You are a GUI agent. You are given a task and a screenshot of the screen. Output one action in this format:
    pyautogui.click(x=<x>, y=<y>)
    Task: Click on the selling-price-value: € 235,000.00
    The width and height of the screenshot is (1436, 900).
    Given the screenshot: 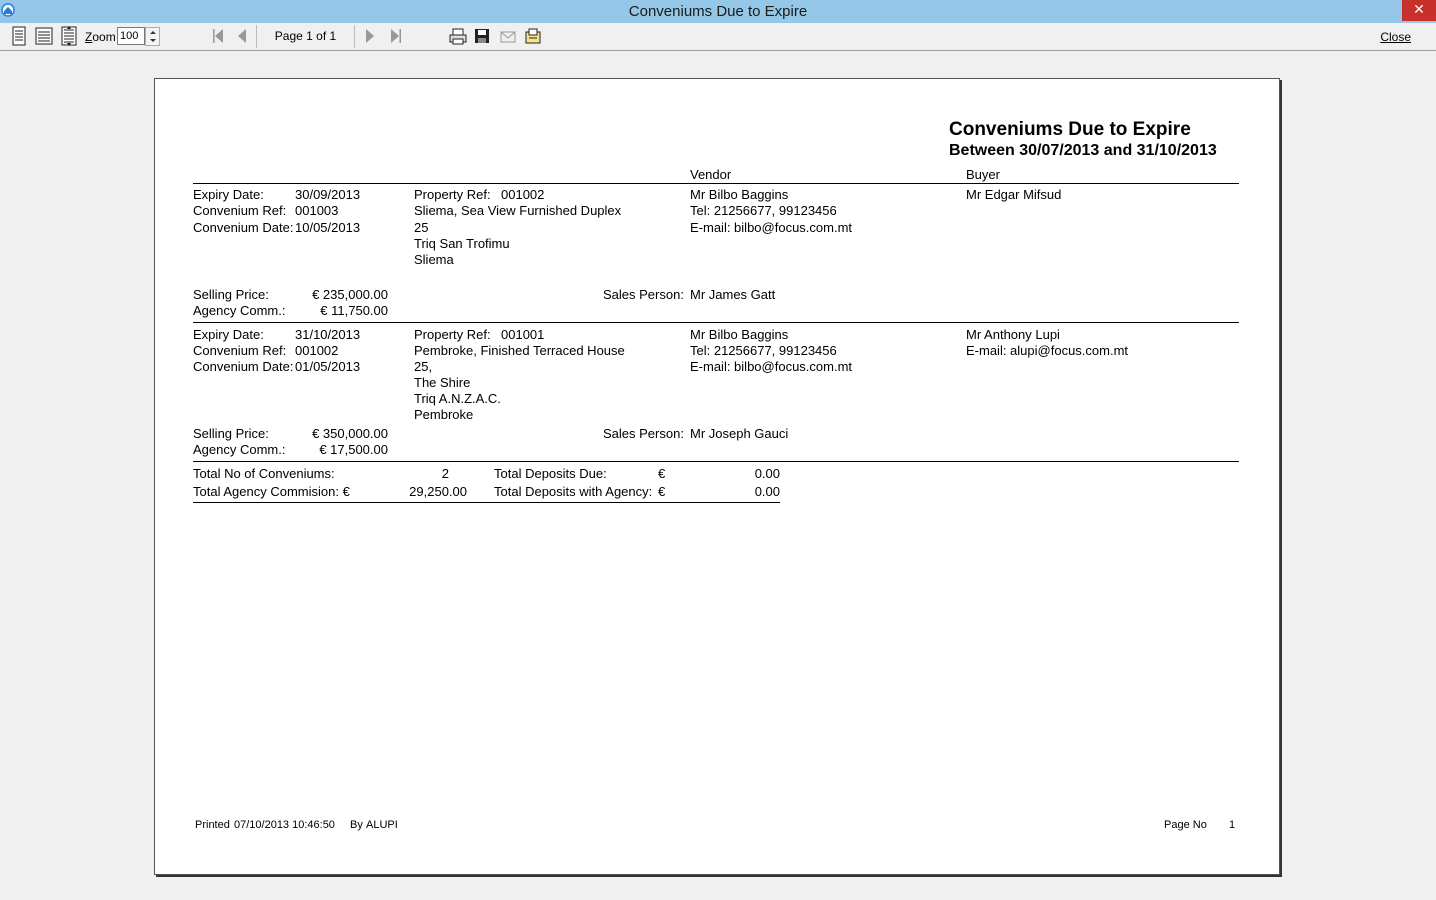 What is the action you would take?
    pyautogui.click(x=350, y=294)
    